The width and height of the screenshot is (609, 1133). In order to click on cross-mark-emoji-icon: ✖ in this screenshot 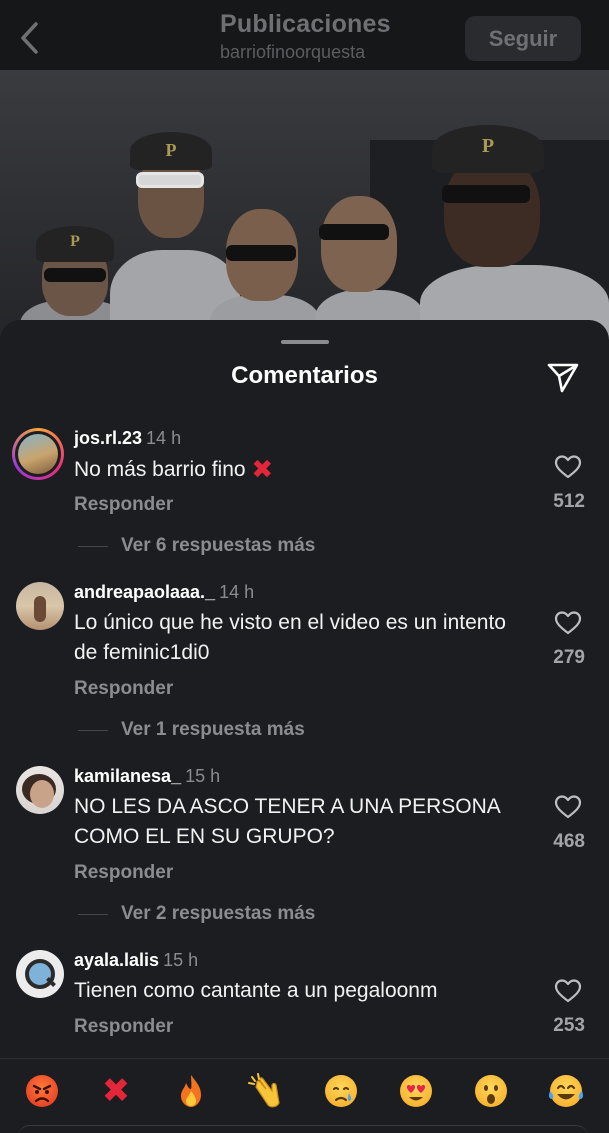, I will do `click(262, 469)`.